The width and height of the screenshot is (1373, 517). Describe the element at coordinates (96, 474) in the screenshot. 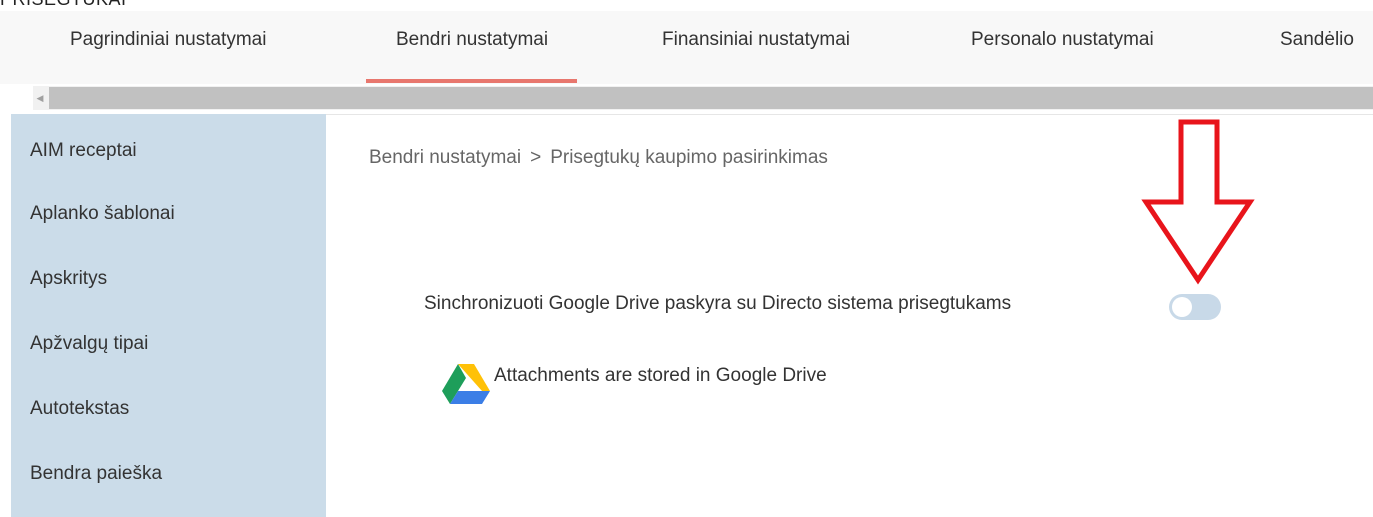

I see `sidebar-item-bendra-paieska: Bendra paieška` at that location.